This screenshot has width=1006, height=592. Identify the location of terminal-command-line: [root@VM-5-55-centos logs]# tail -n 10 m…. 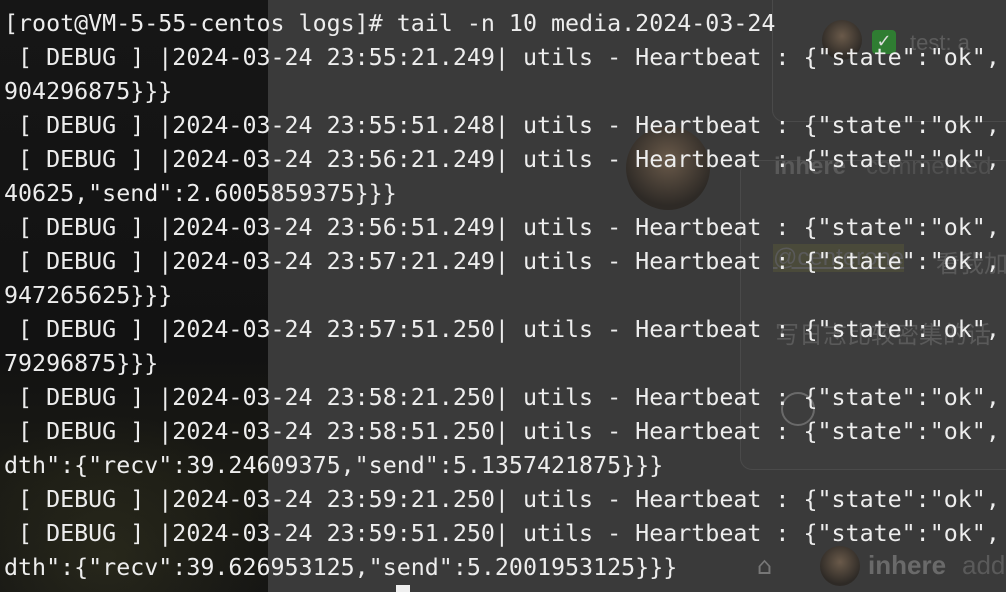
(390, 23).